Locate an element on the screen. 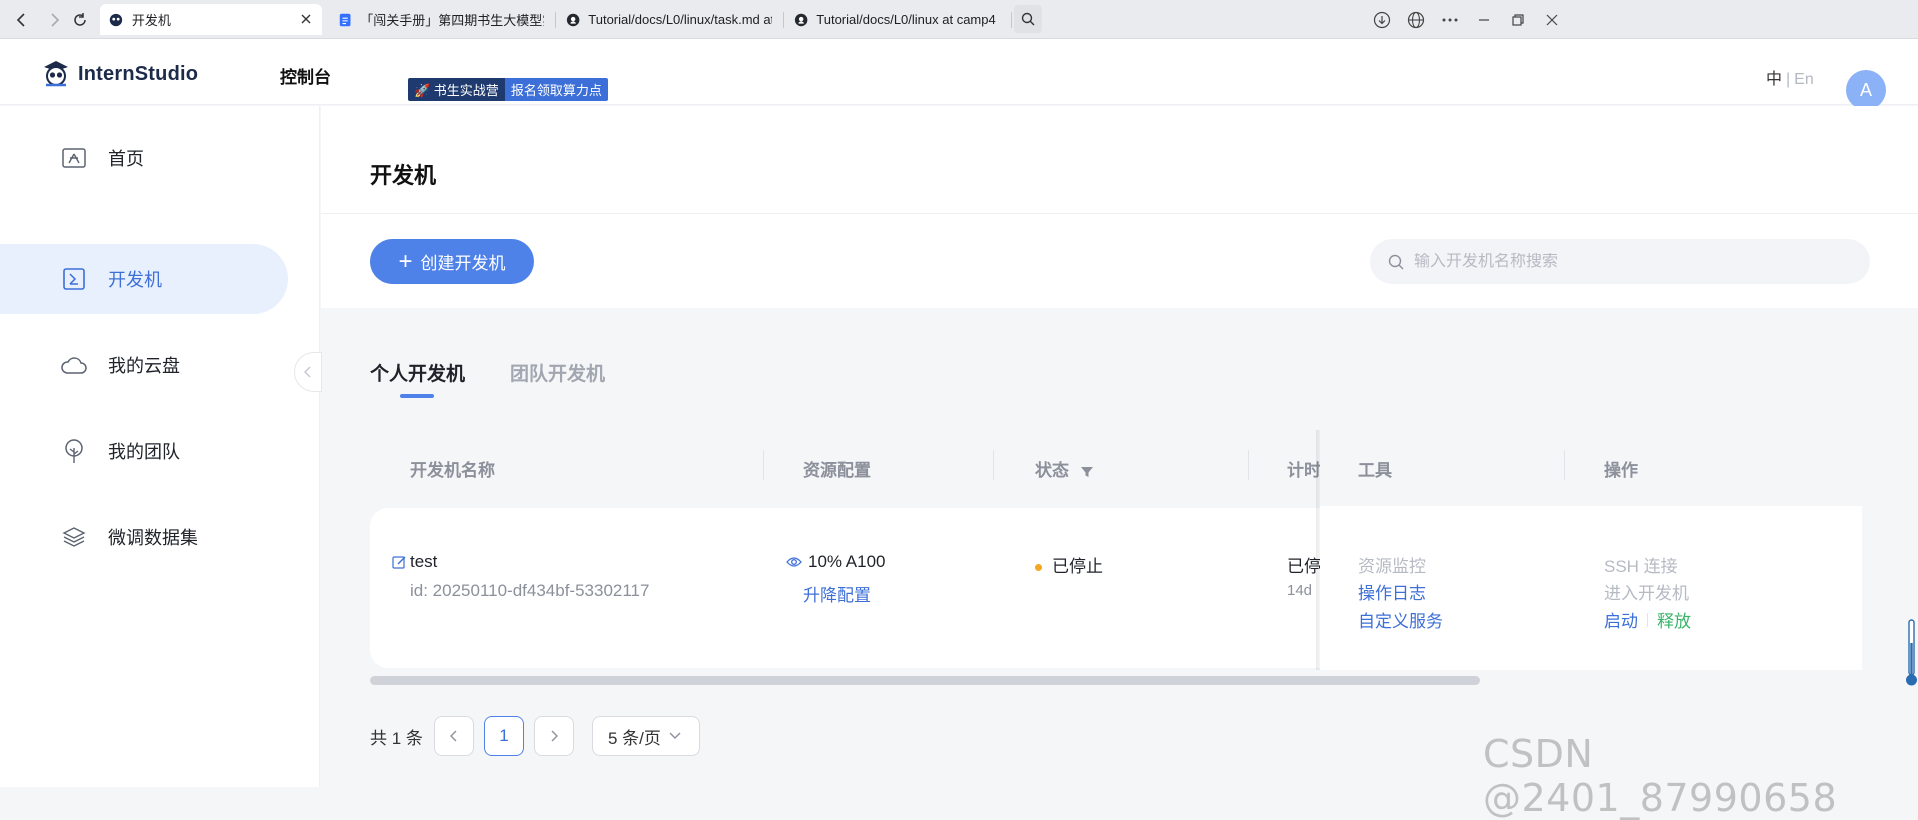 The height and width of the screenshot is (820, 1918). logo: InternStudio is located at coordinates (119, 74).